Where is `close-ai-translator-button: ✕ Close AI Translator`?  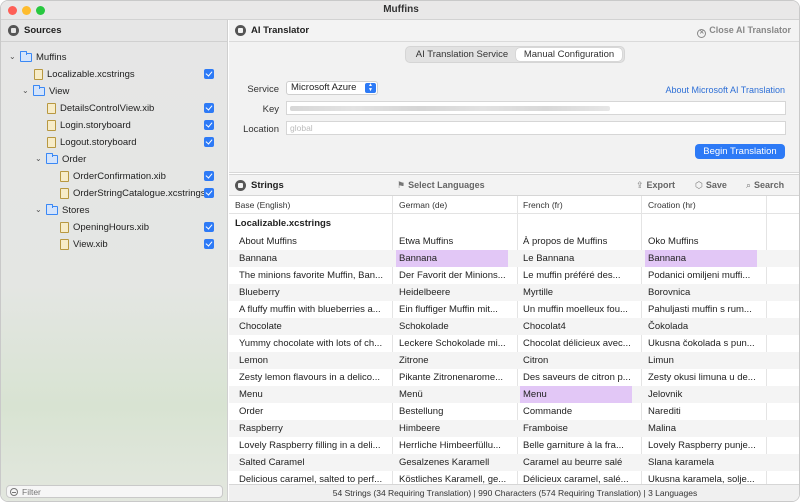 close-ai-translator-button: ✕ Close AI Translator is located at coordinates (744, 31).